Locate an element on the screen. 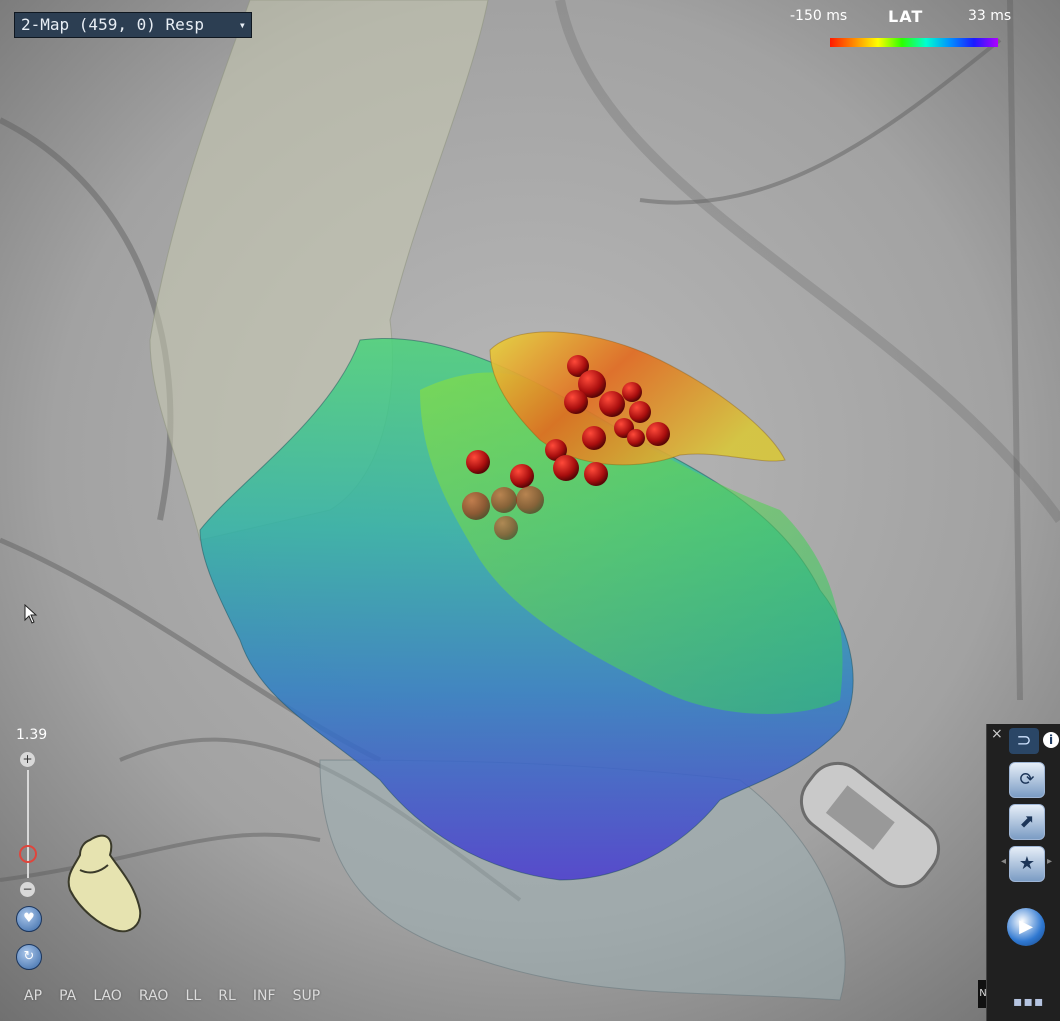 Image resolution: width=1060 pixels, height=1021 pixels. heart-icon: ♥ is located at coordinates (29, 918).